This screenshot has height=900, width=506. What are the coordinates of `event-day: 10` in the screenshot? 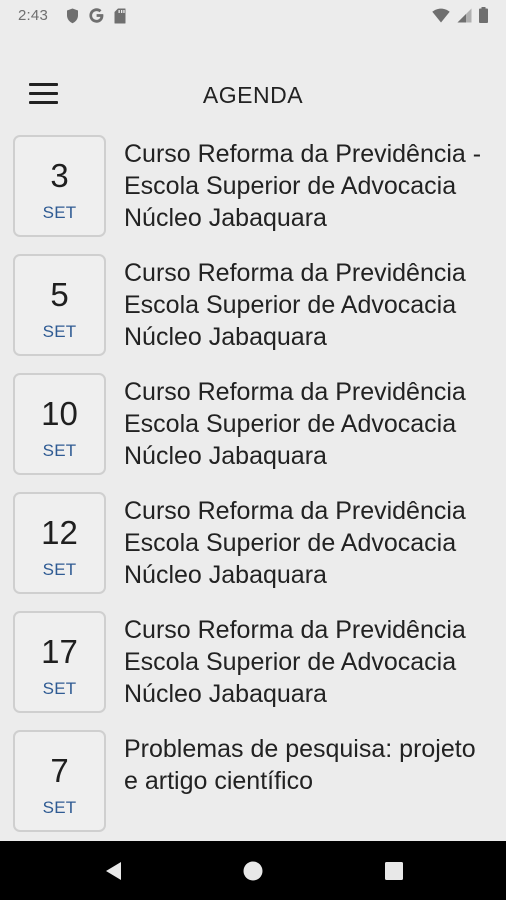 It's located at (59, 413).